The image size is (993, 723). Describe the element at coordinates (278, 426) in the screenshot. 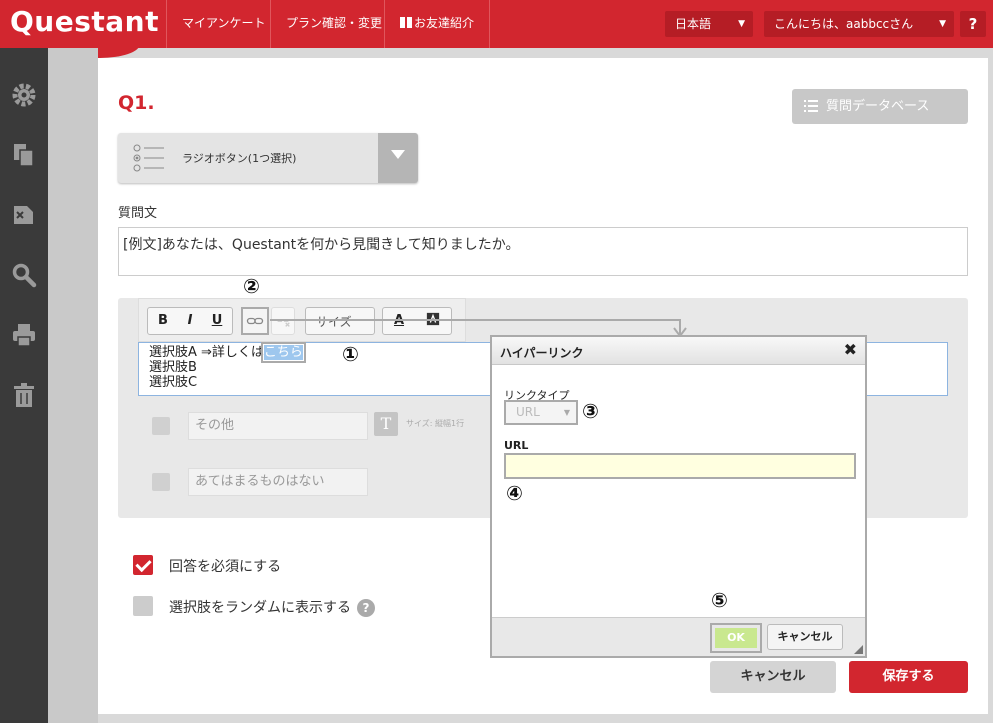

I see `other-option-input: その他` at that location.